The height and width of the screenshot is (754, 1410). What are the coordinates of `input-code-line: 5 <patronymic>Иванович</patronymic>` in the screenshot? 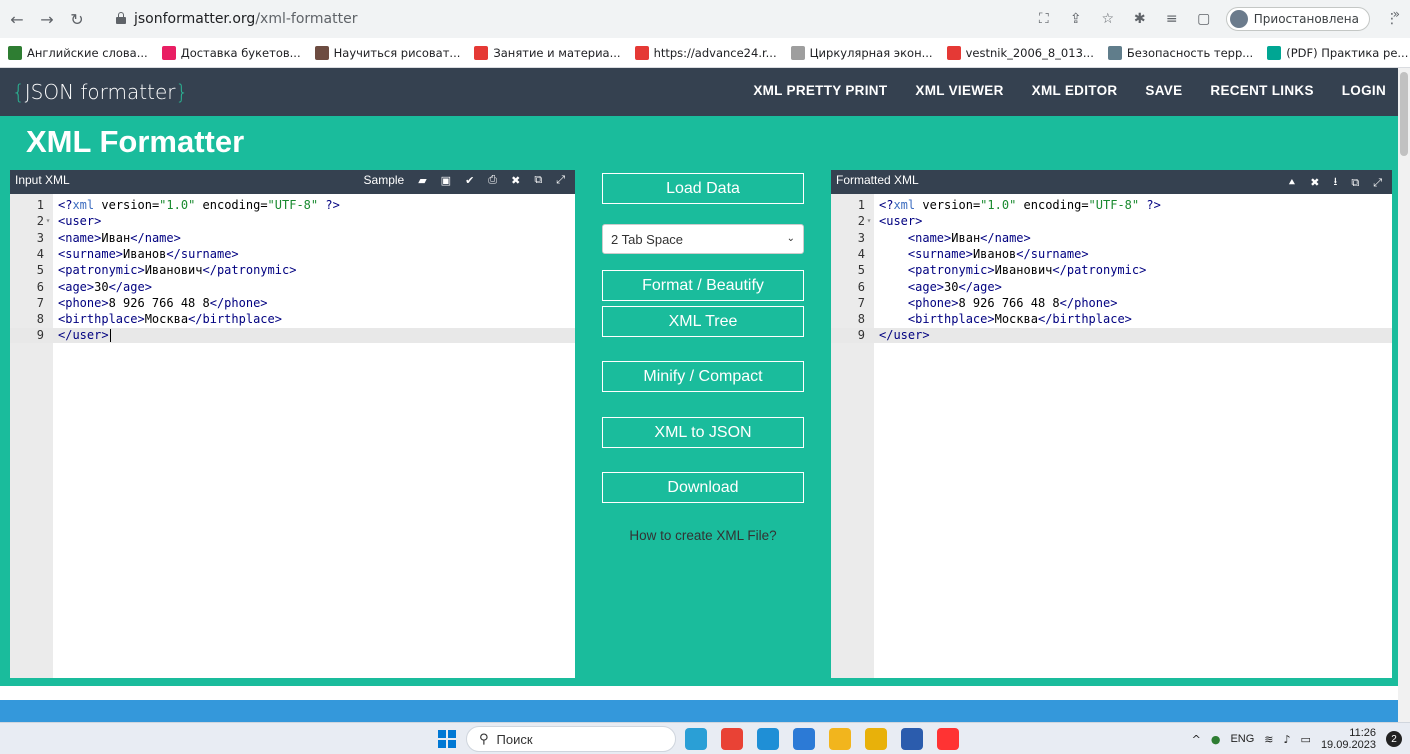 It's located at (292, 270).